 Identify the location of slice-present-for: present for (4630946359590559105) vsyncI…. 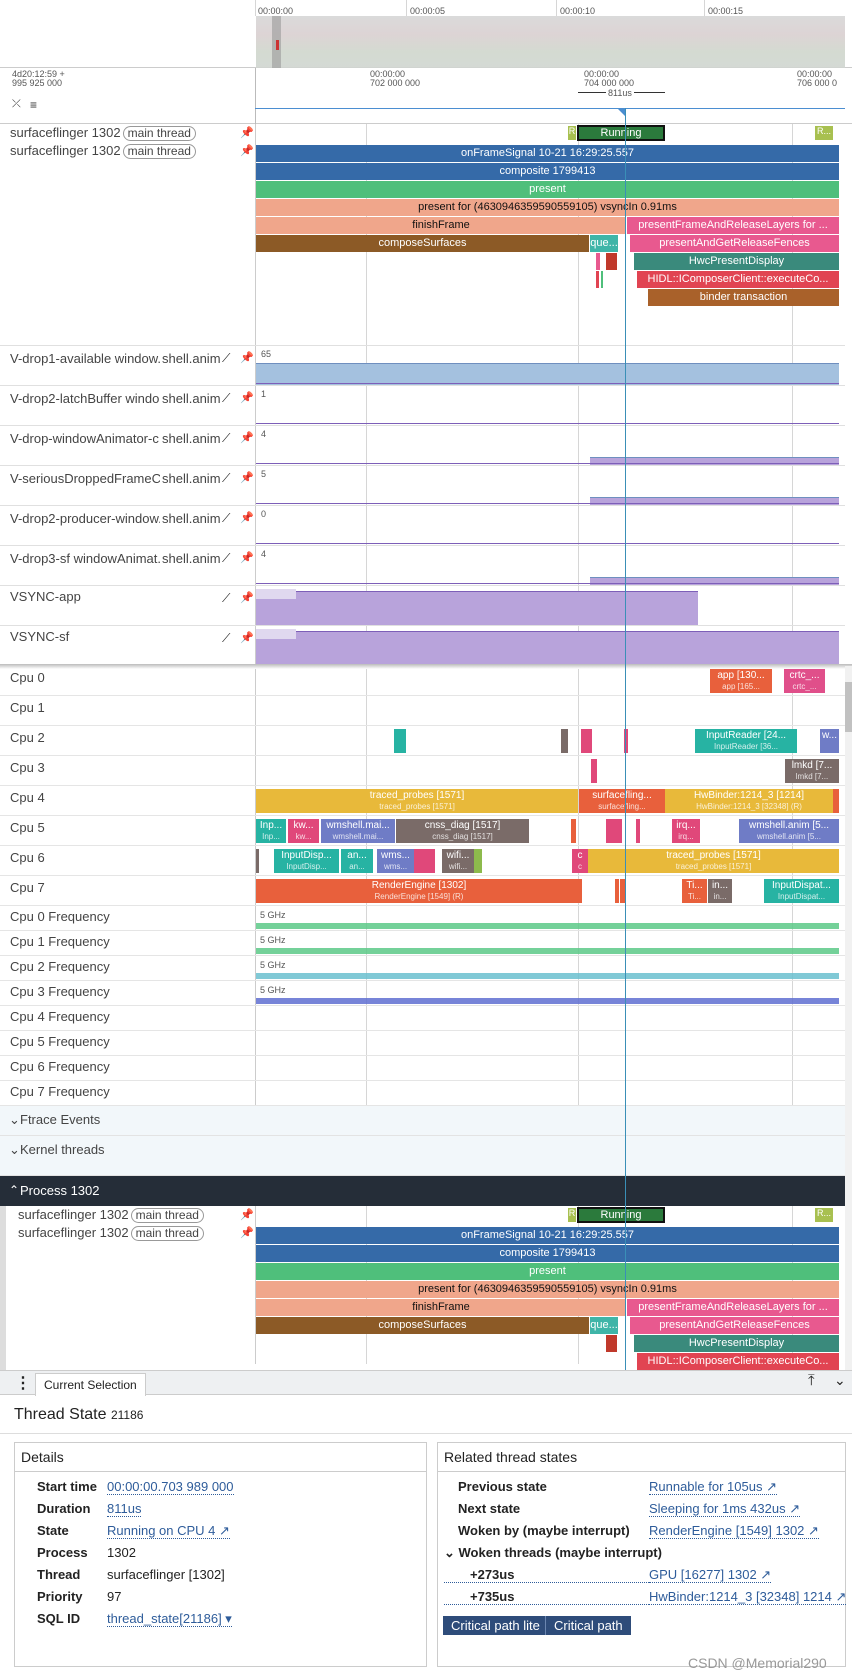
(547, 1289).